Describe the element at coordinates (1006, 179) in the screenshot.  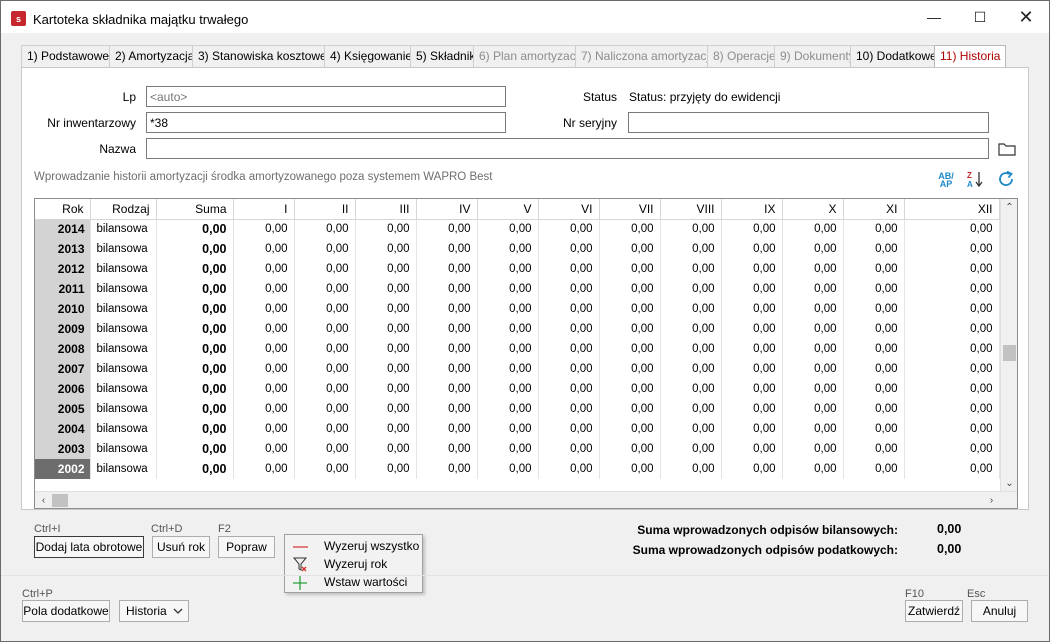
I see `refresh-icon` at that location.